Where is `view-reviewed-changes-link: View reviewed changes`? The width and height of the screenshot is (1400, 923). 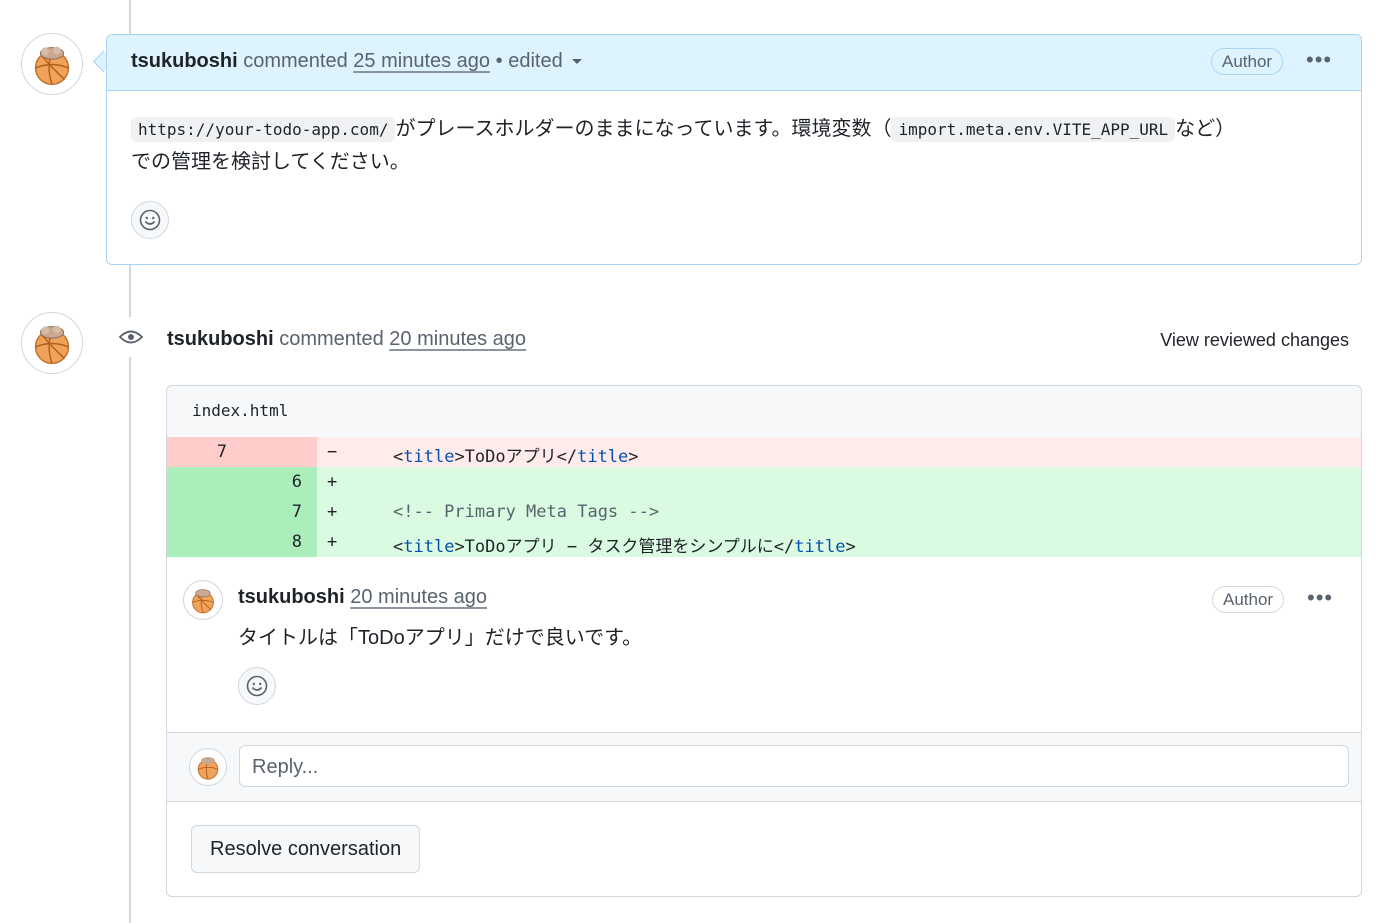 view-reviewed-changes-link: View reviewed changes is located at coordinates (1254, 340).